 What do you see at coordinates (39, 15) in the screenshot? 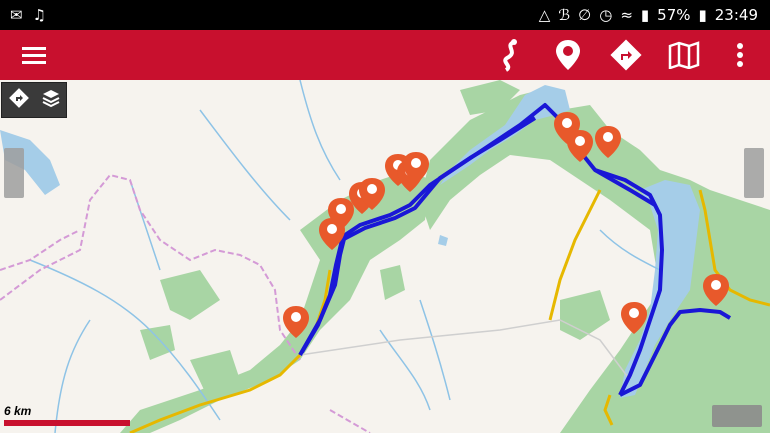
I see `music-note-icon: ♫` at bounding box center [39, 15].